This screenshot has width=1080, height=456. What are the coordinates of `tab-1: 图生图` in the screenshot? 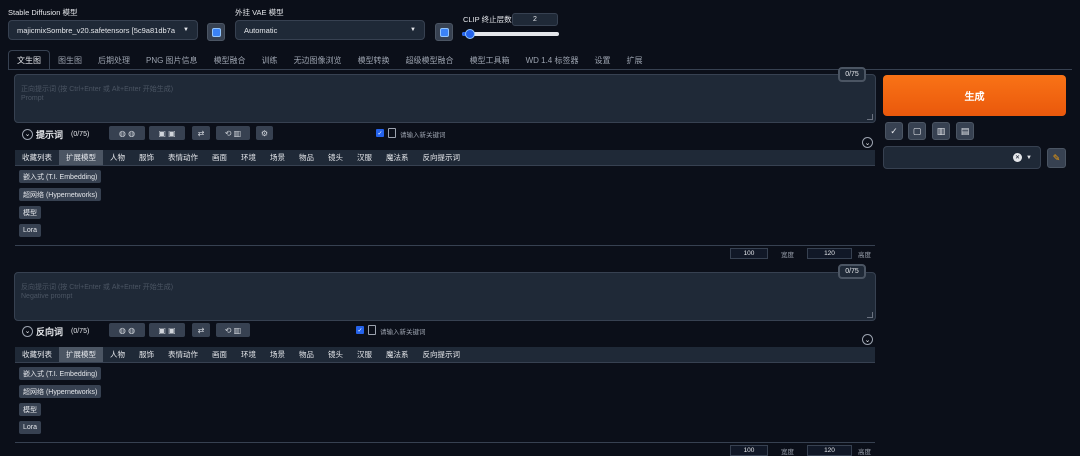 It's located at (70, 60).